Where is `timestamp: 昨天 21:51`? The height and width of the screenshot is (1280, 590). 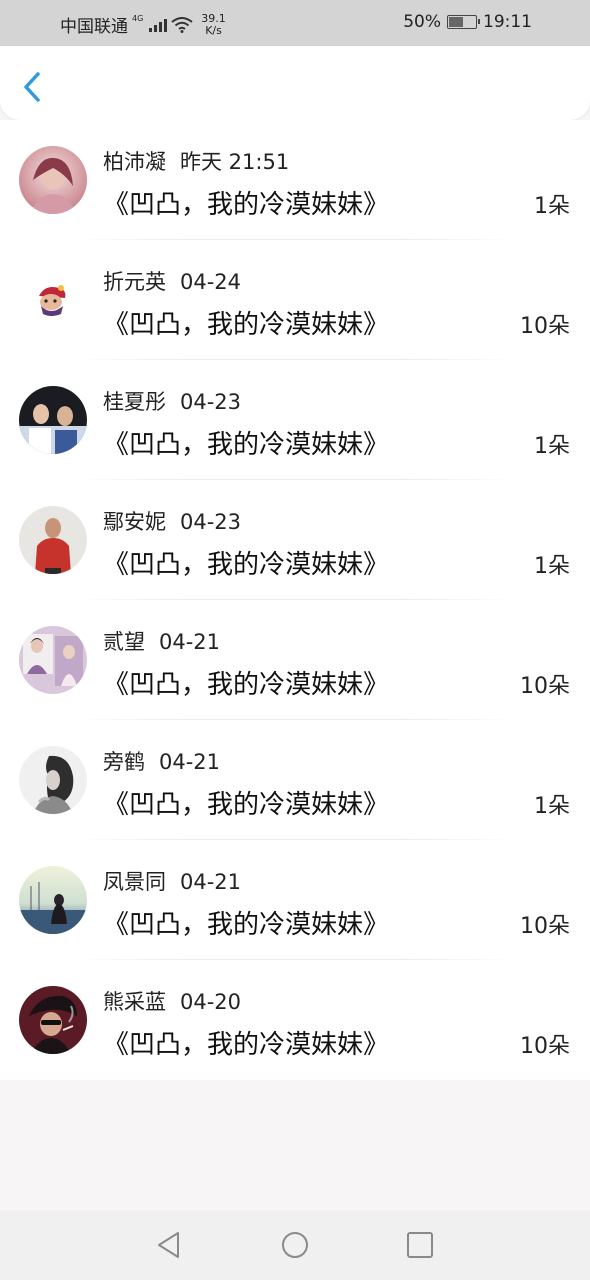 timestamp: 昨天 21:51 is located at coordinates (235, 162).